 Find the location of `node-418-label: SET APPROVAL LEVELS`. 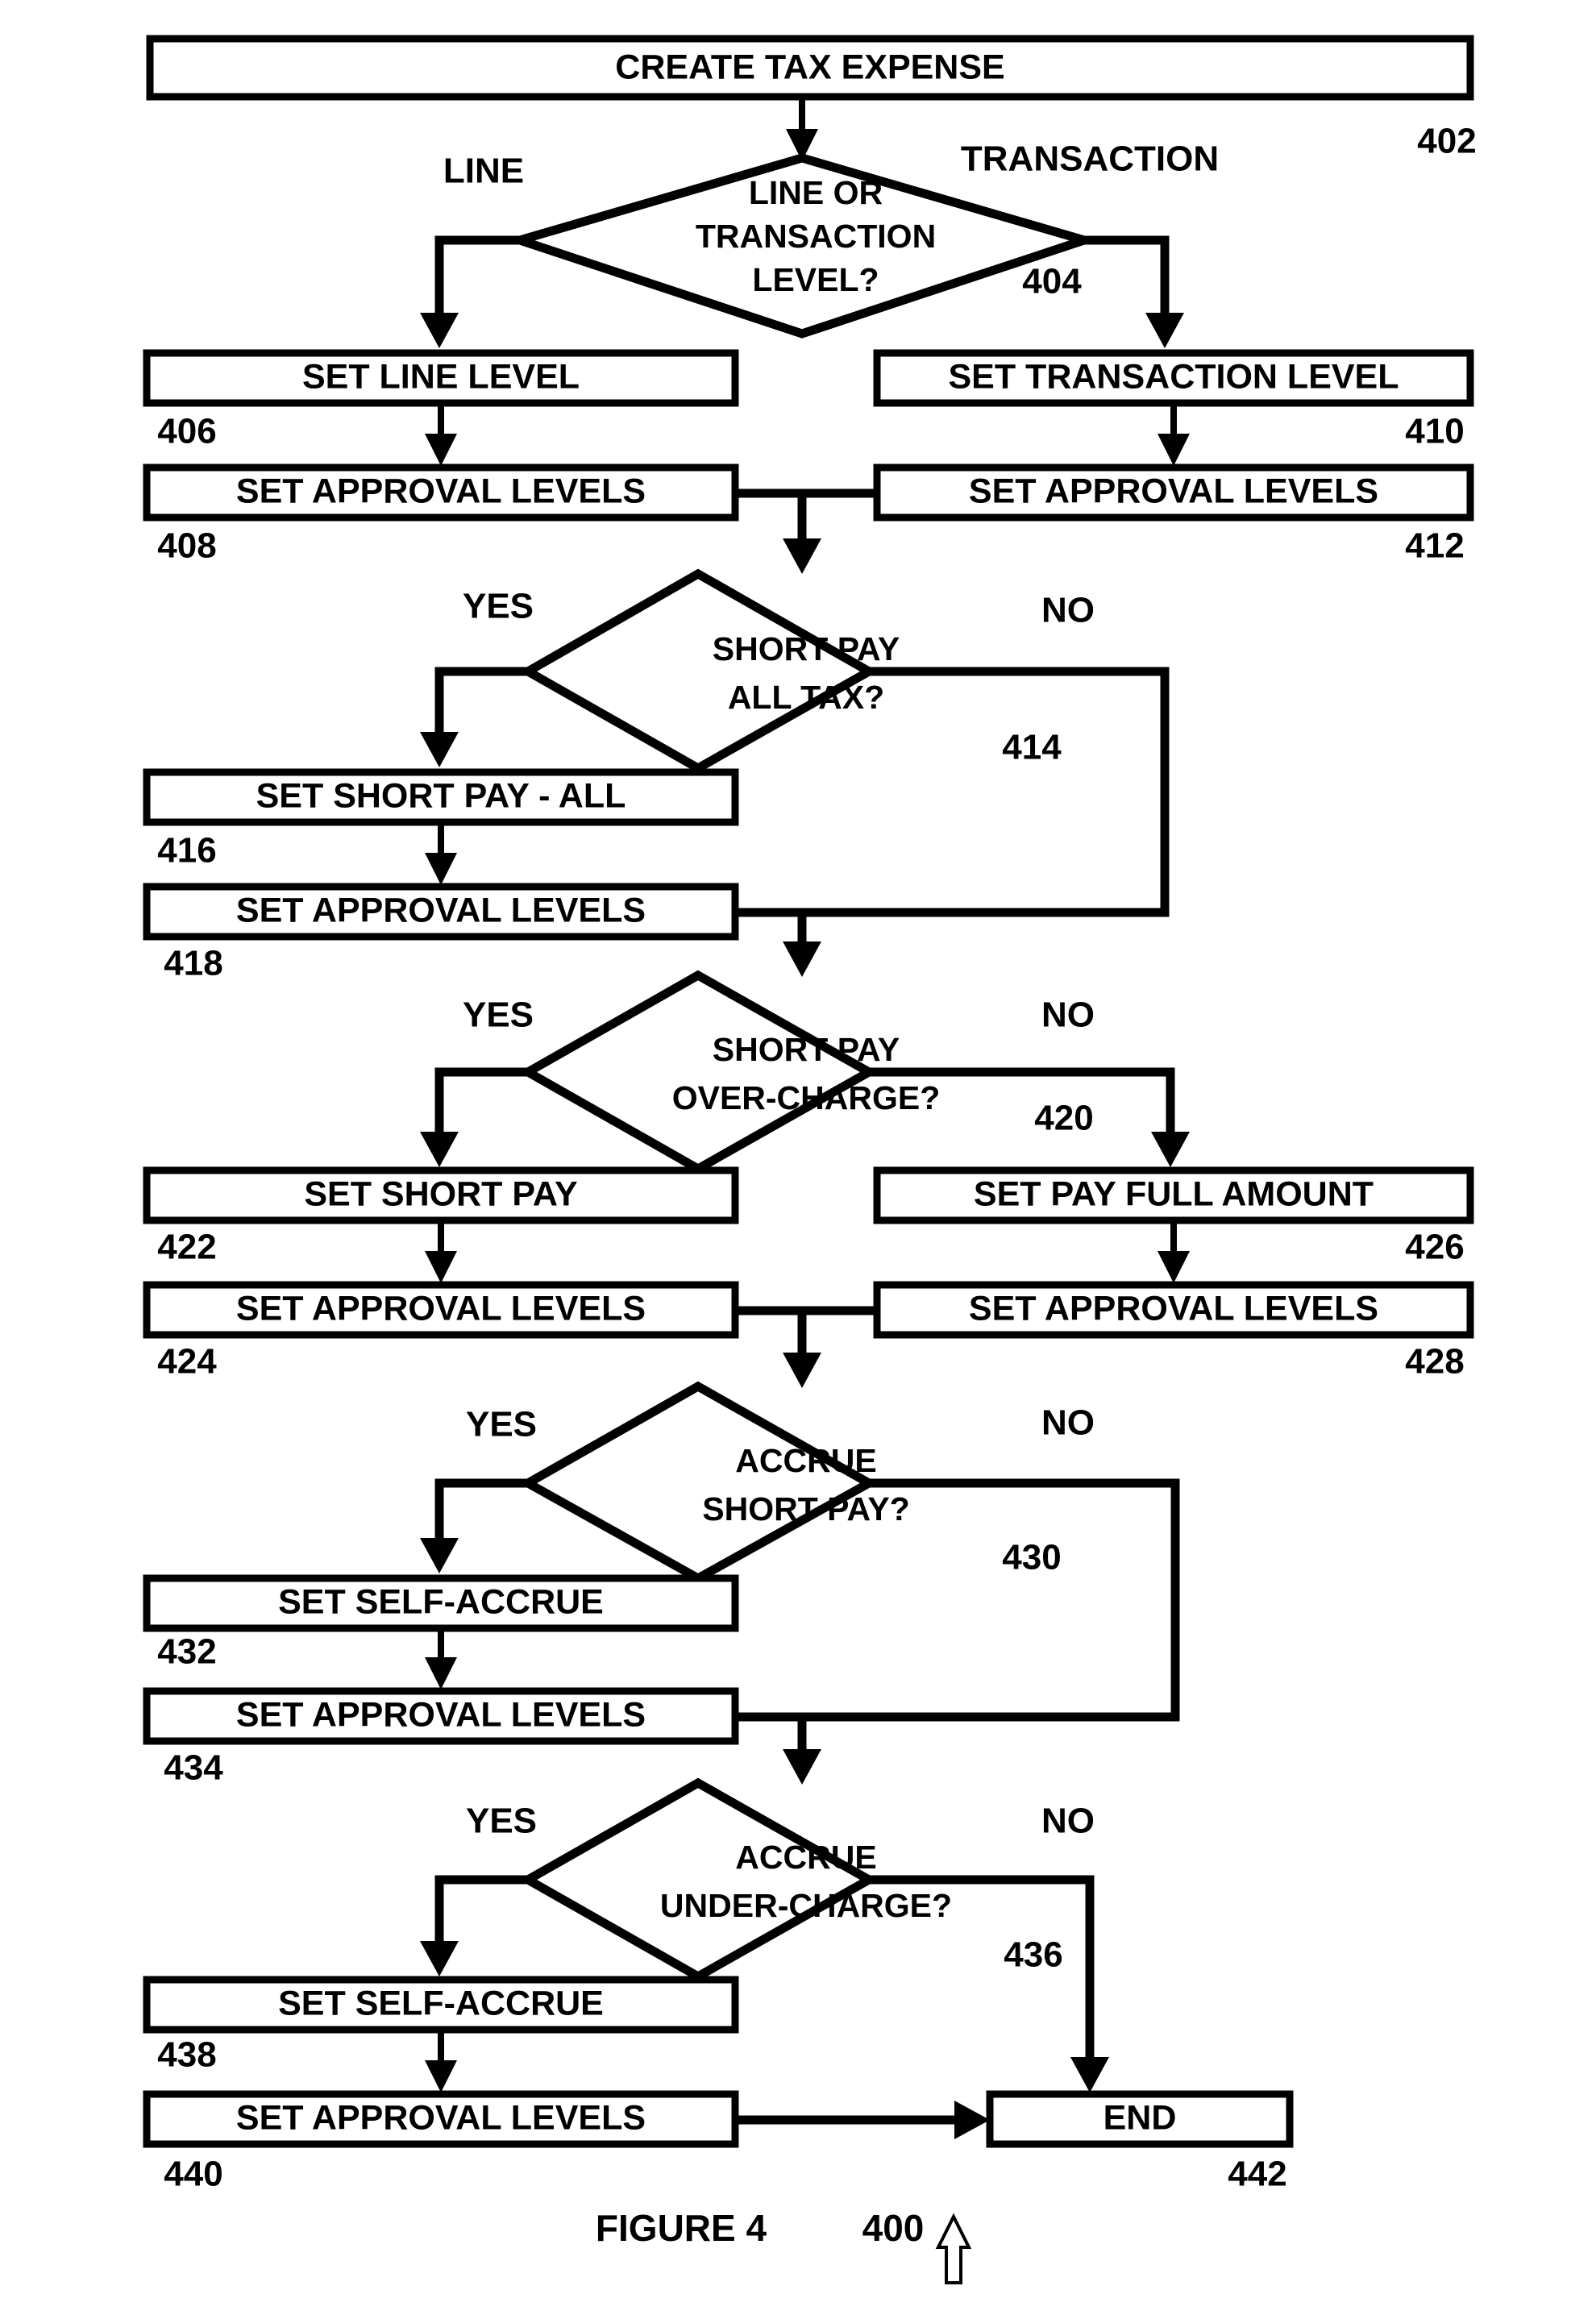

node-418-label: SET APPROVAL LEVELS is located at coordinates (441, 910).